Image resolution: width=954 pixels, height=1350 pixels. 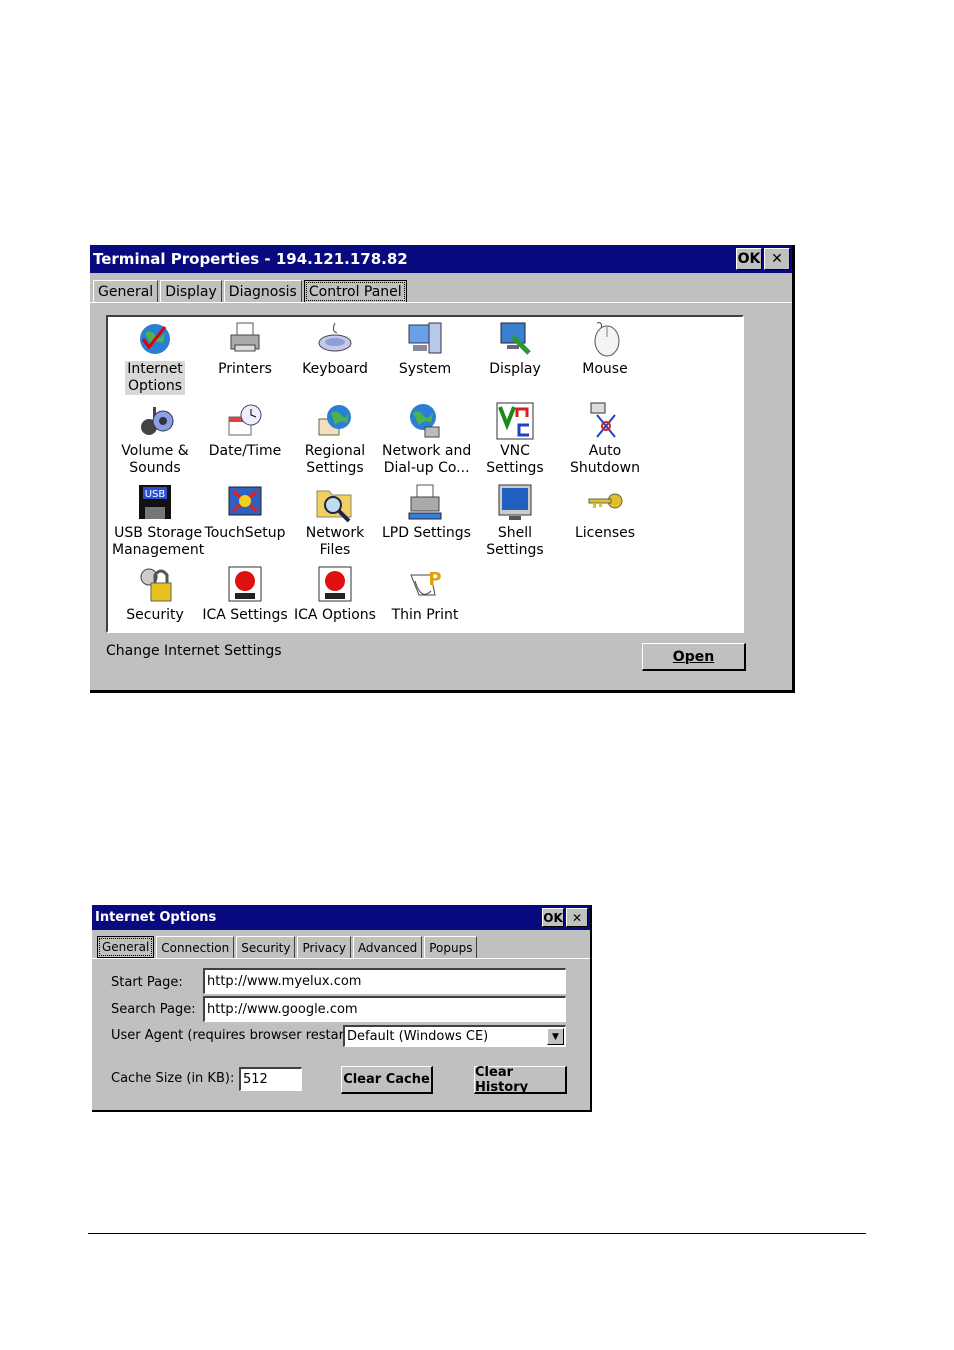 I want to click on cp-item-display: Display, so click(x=515, y=348).